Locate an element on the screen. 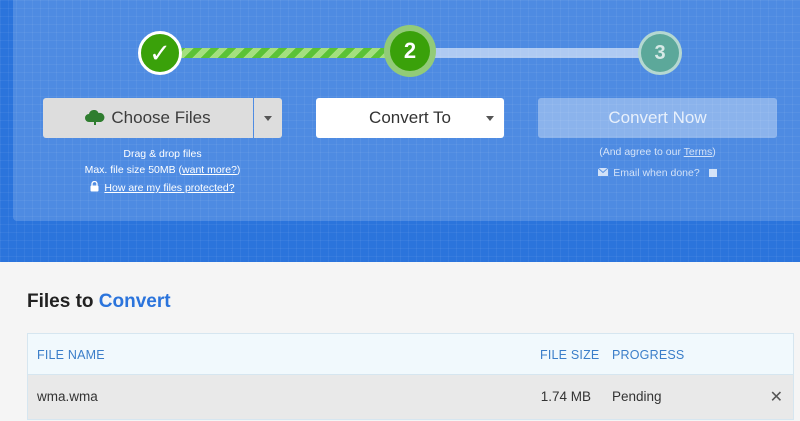  email-when-done-label: Email when done? is located at coordinates (656, 173).